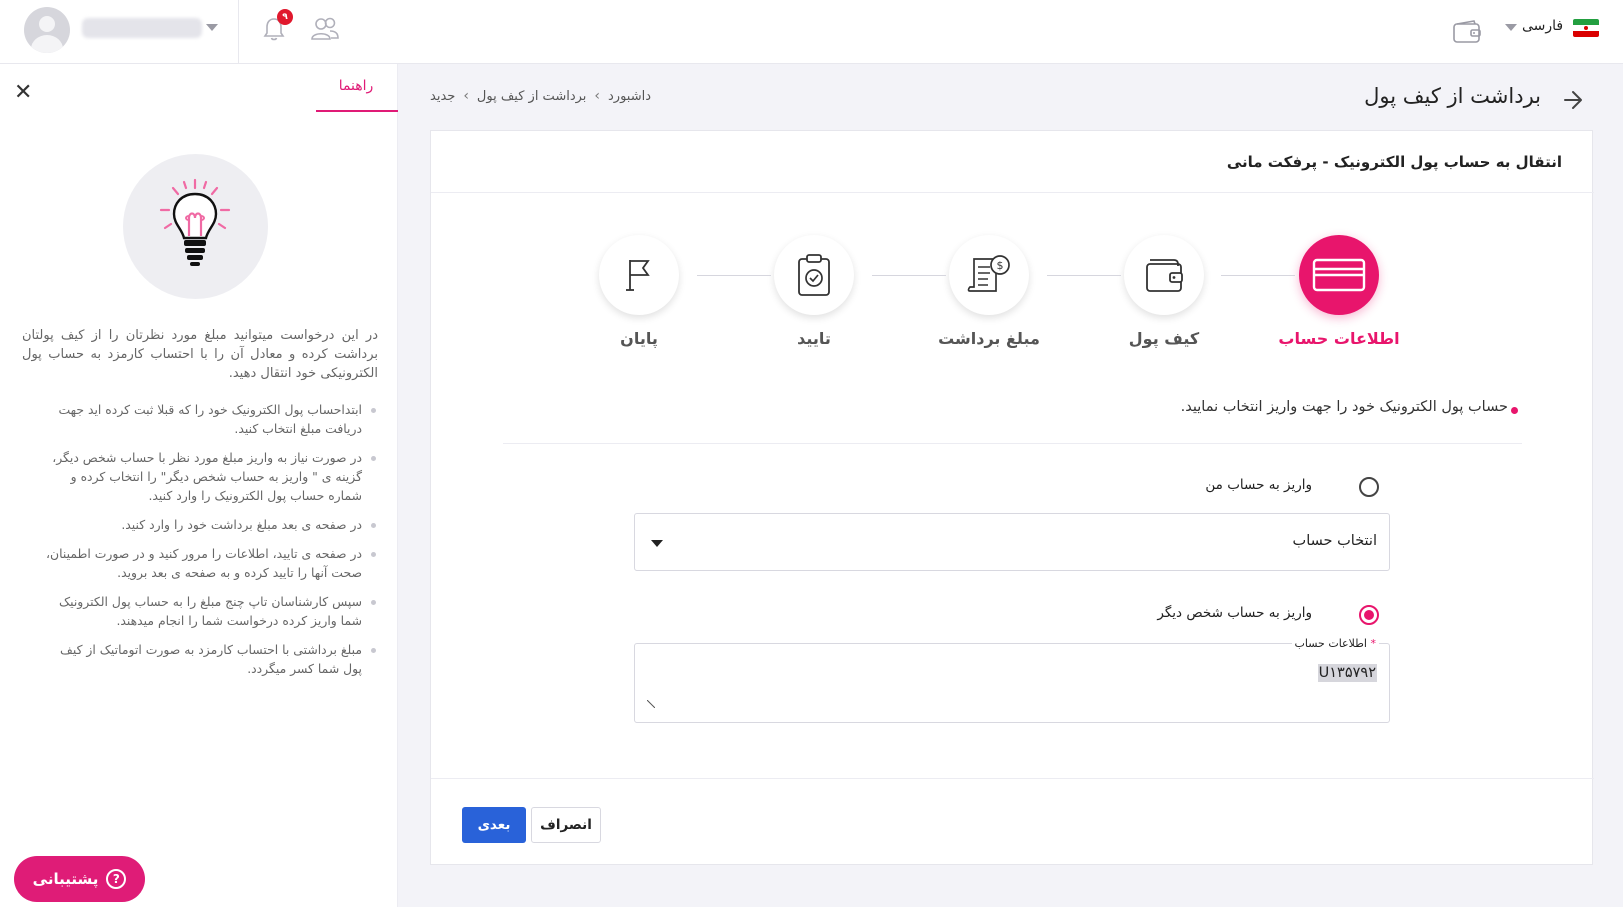  I want to click on next-button: بعدی, so click(494, 825).